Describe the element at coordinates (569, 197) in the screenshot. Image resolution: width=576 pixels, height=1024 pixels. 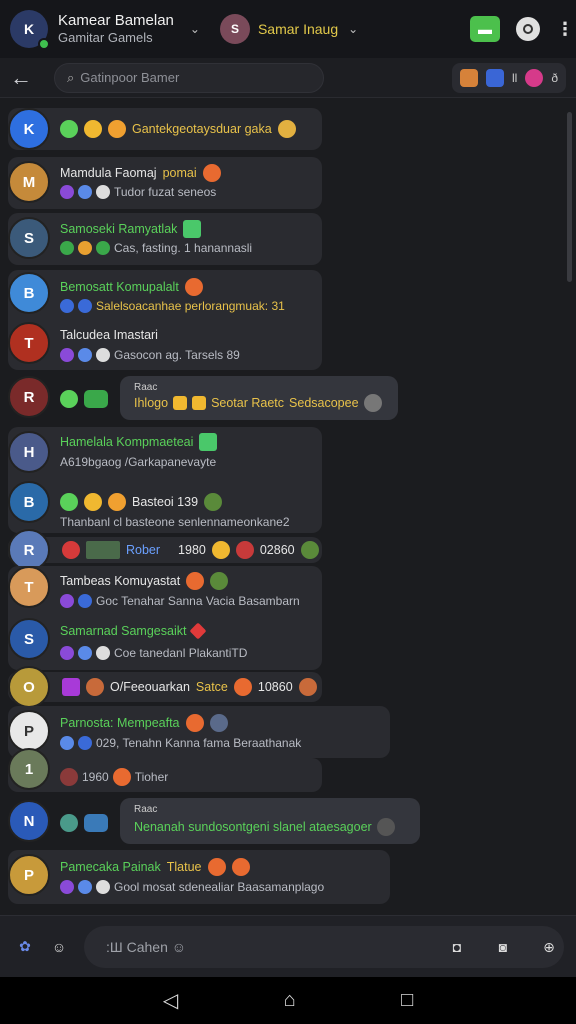
I see `scrollbar` at that location.